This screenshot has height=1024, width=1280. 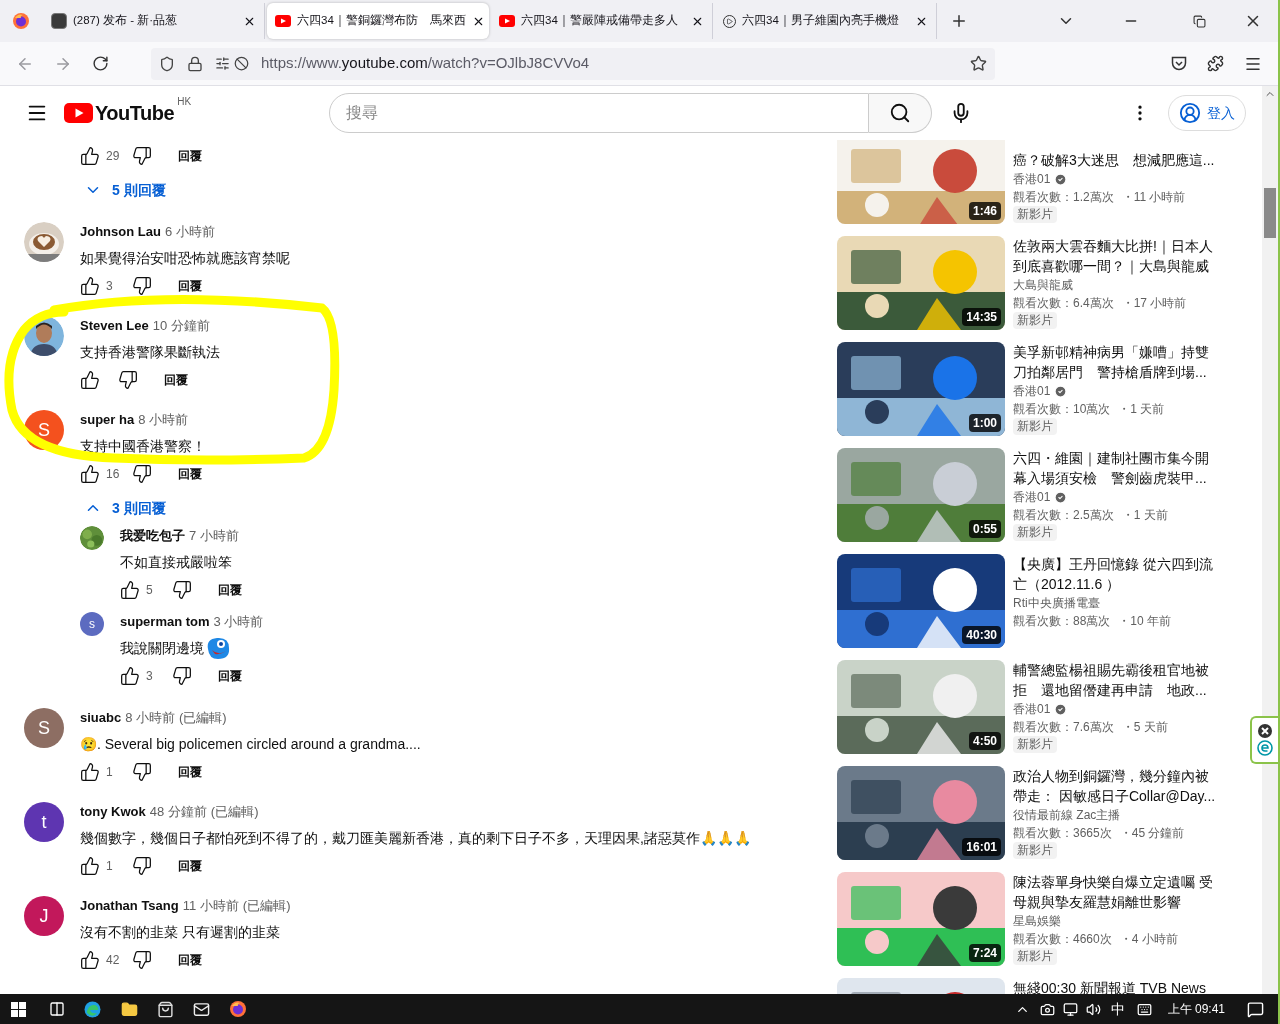 I want to click on store-icon, so click(x=165, y=1009).